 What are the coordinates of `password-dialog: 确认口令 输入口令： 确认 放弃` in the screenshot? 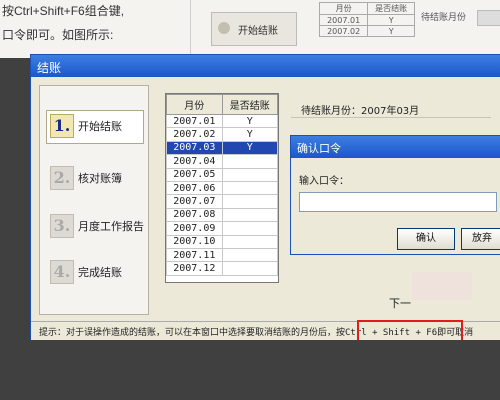 It's located at (395, 195).